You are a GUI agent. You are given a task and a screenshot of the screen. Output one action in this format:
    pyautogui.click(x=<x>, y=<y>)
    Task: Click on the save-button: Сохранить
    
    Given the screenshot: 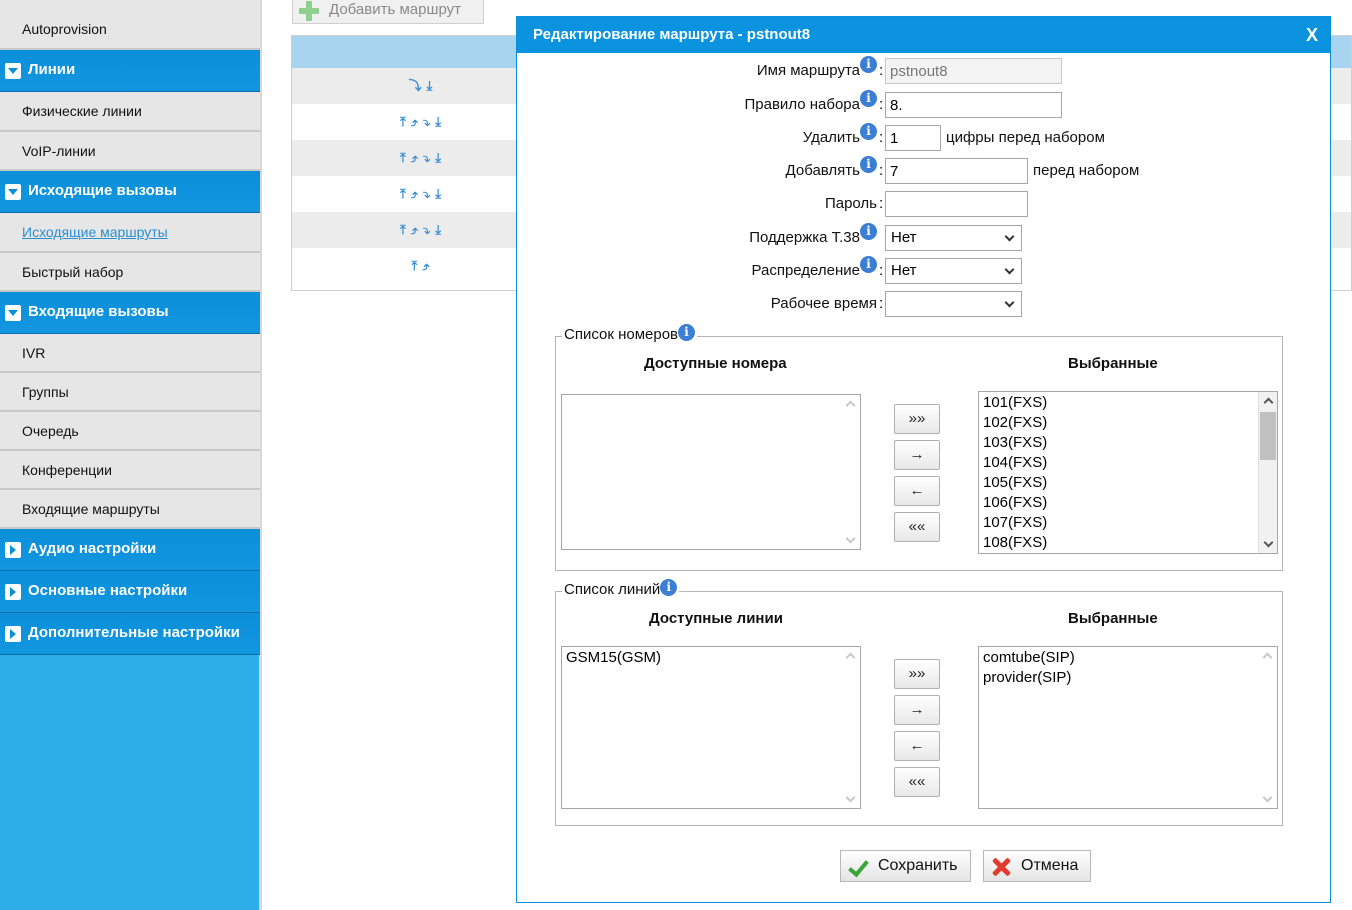 What is the action you would take?
    pyautogui.click(x=905, y=866)
    